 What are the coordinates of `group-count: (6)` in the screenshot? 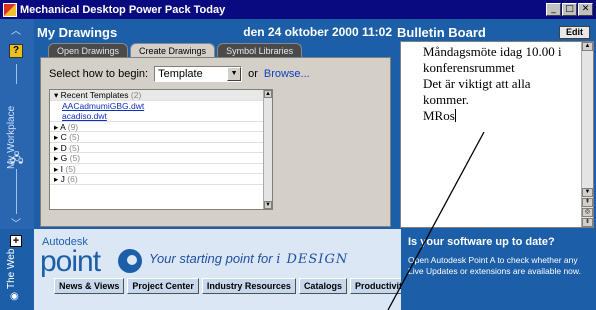 It's located at (72, 179).